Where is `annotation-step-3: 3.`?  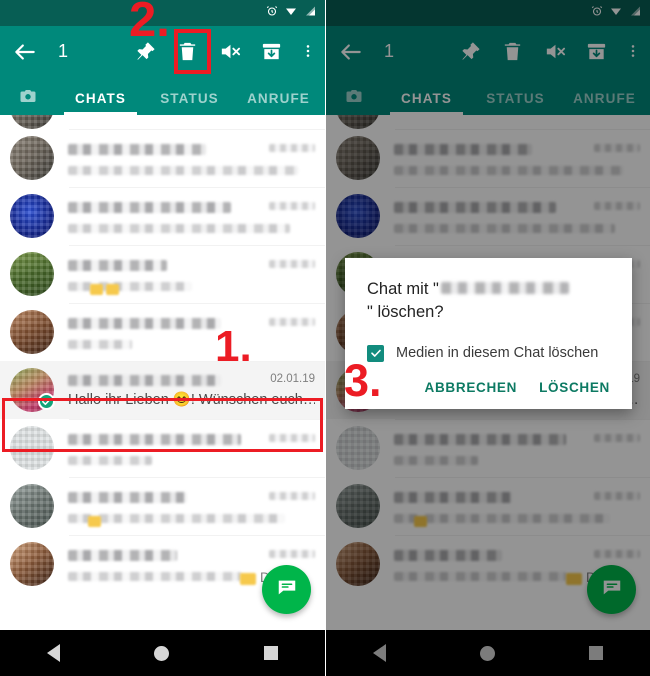
annotation-step-3: 3. is located at coordinates (363, 380).